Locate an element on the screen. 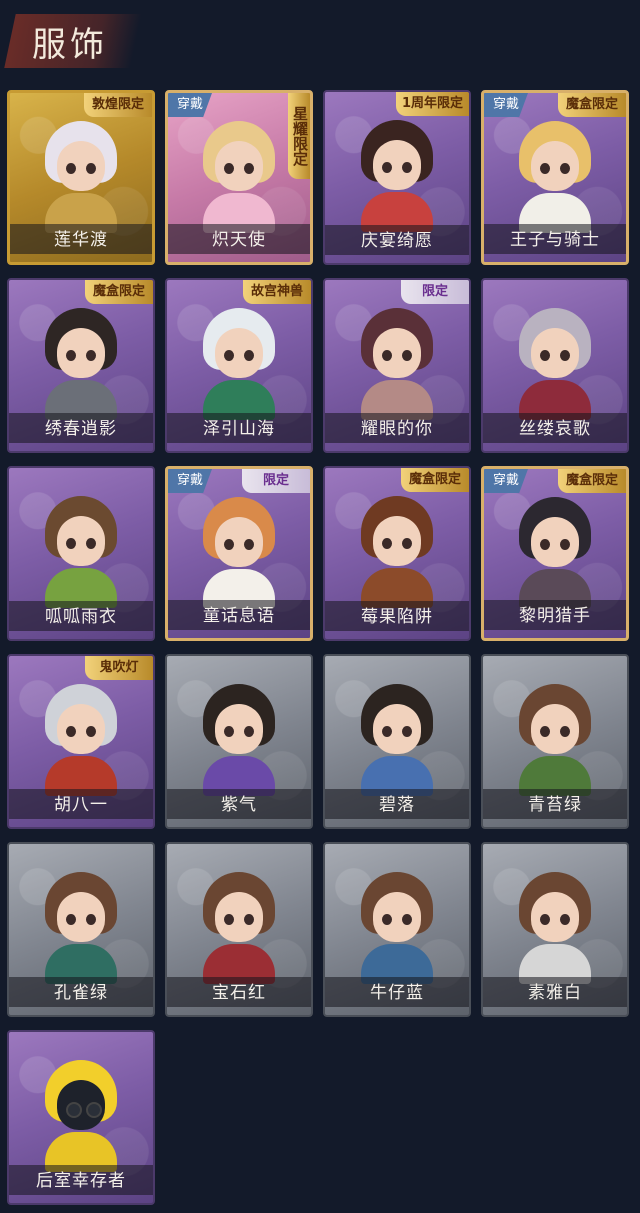  costume-card: 牛仔蓝 is located at coordinates (397, 929).